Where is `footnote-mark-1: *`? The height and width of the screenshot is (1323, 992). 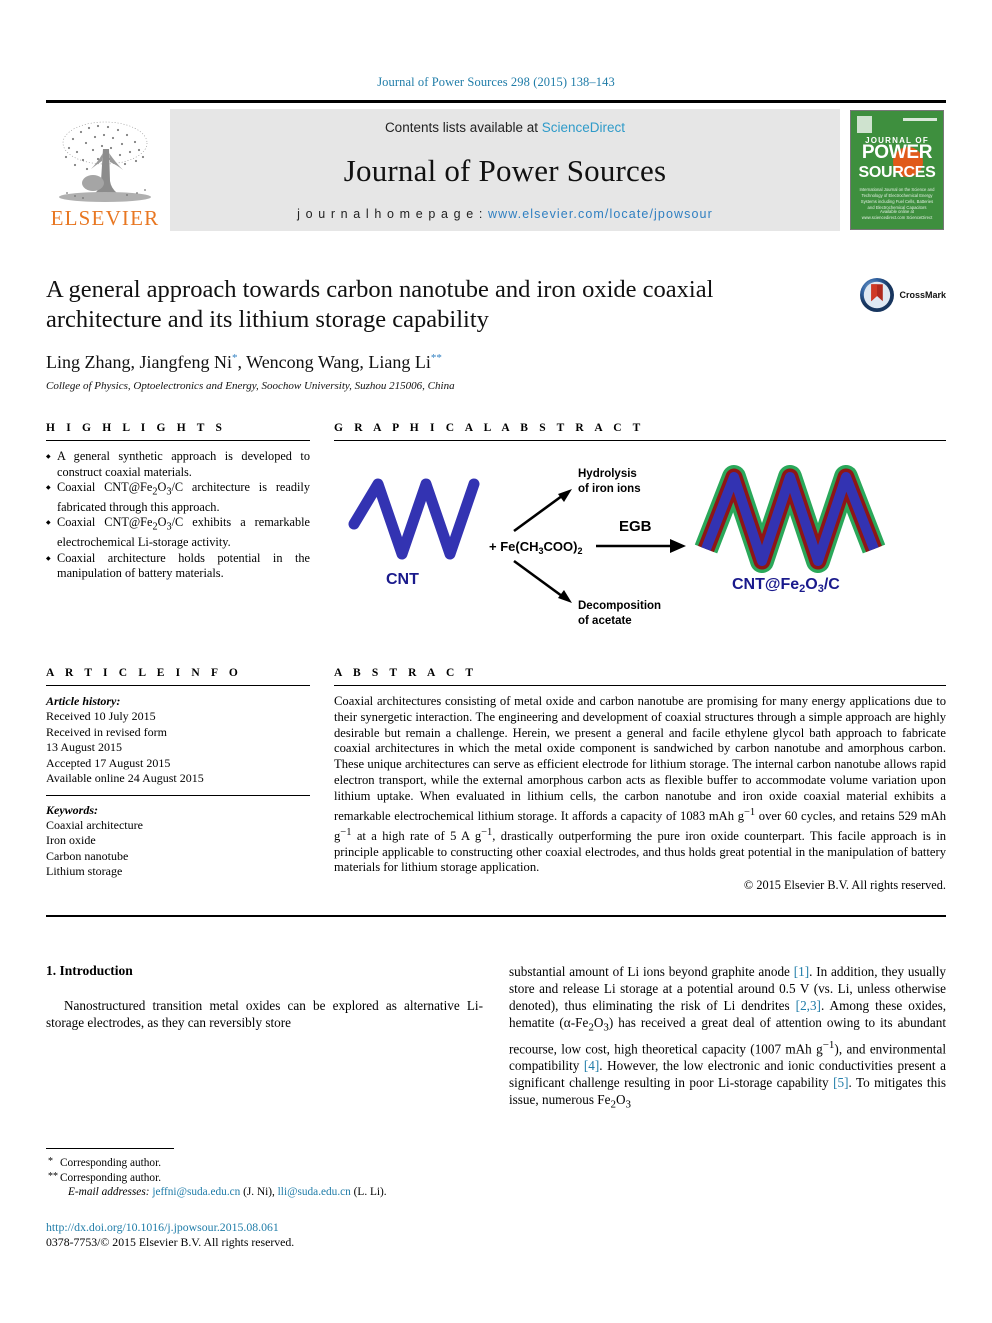
footnote-mark-1: * is located at coordinates (50, 1161).